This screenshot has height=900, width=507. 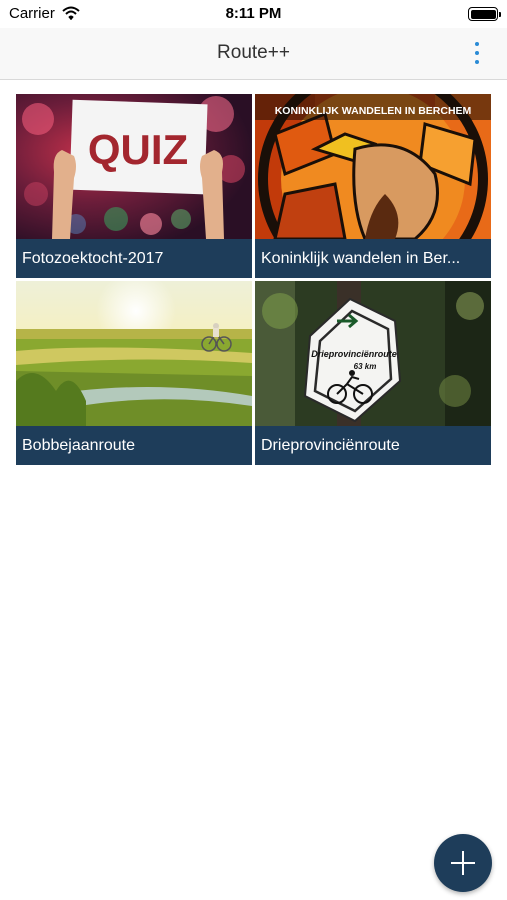 I want to click on clock: 8:11 PM, so click(x=253, y=13).